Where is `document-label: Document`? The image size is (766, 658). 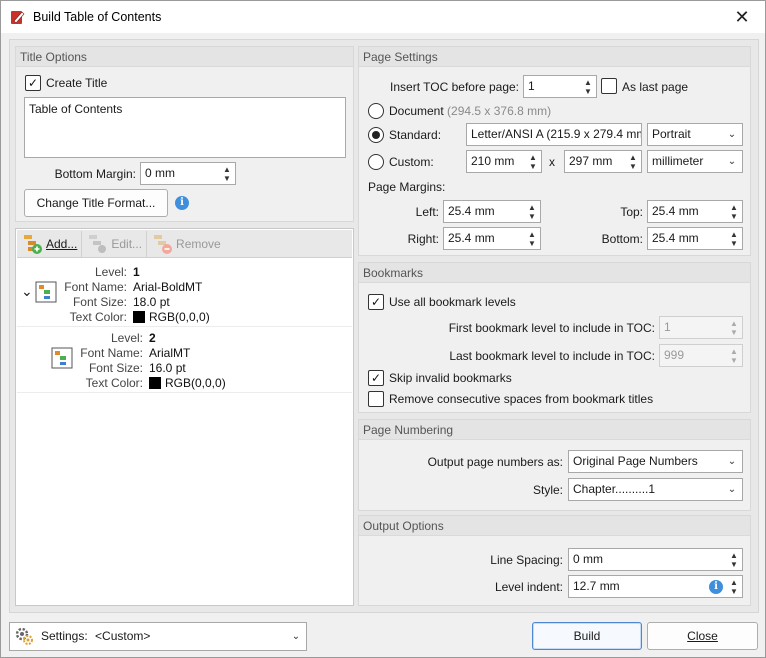 document-label: Document is located at coordinates (416, 111).